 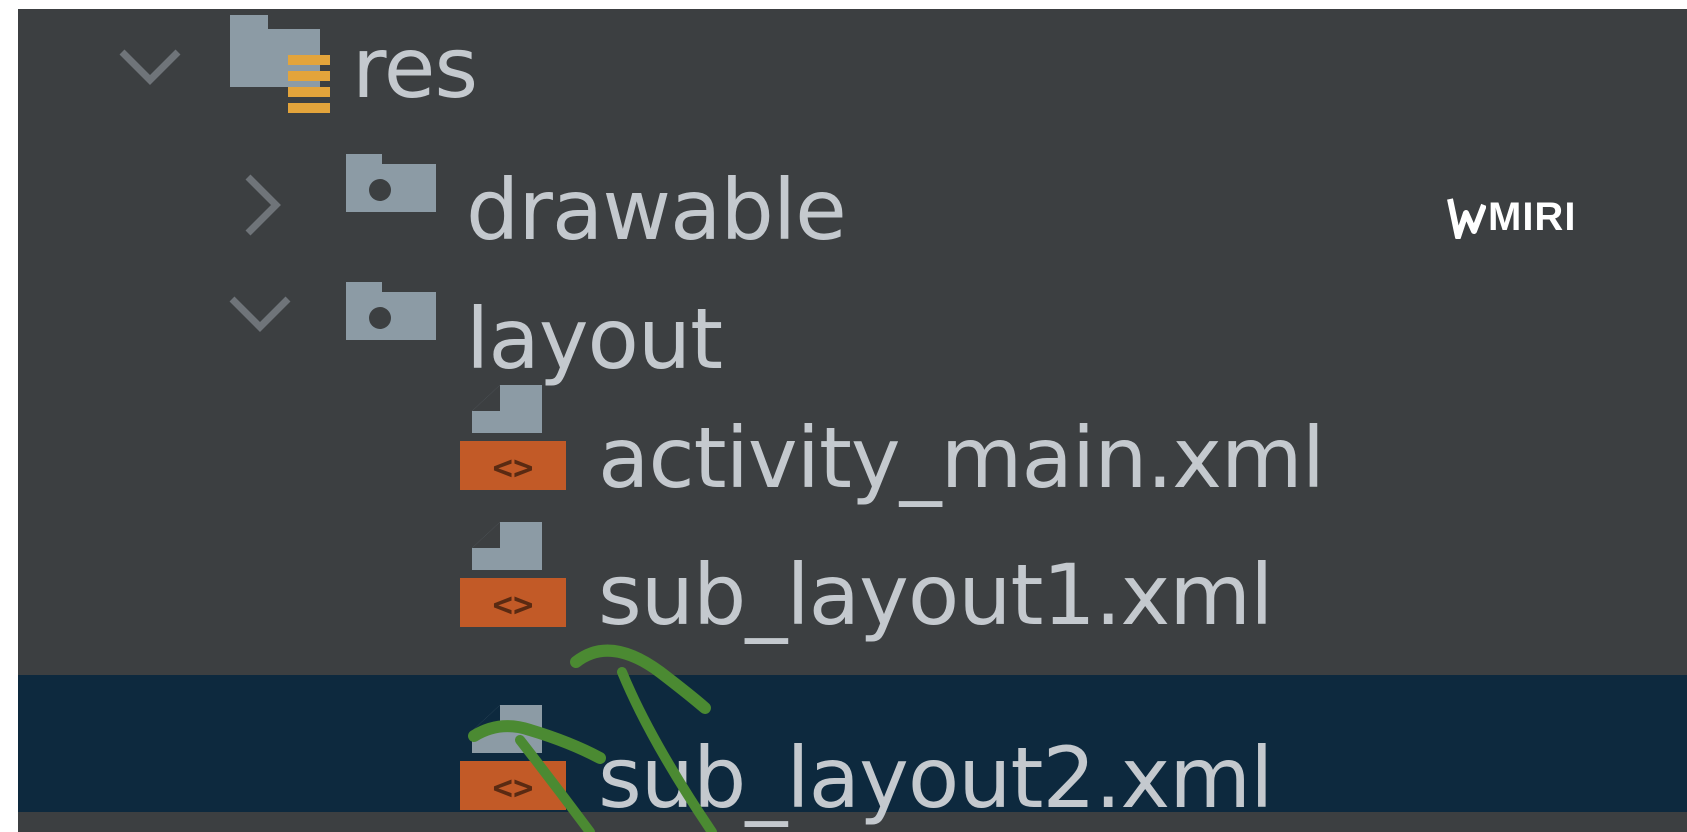 I want to click on tree-item-label: res, so click(x=415, y=68).